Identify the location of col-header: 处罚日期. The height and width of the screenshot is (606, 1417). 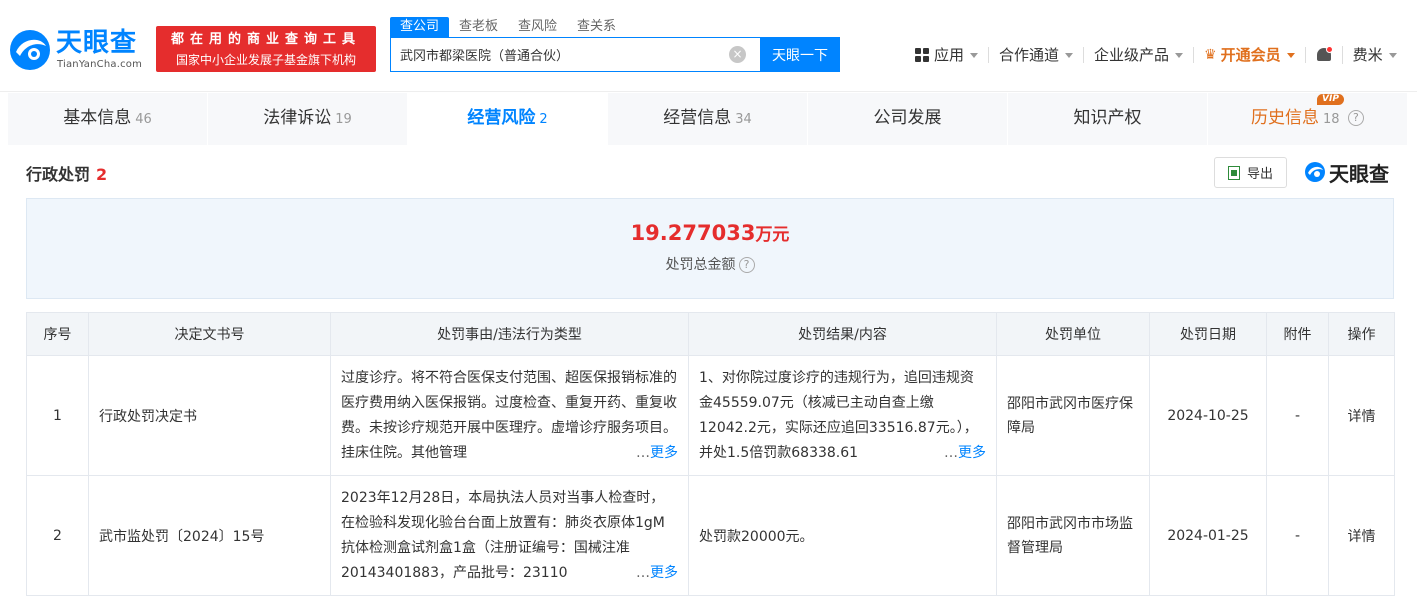
(1208, 334).